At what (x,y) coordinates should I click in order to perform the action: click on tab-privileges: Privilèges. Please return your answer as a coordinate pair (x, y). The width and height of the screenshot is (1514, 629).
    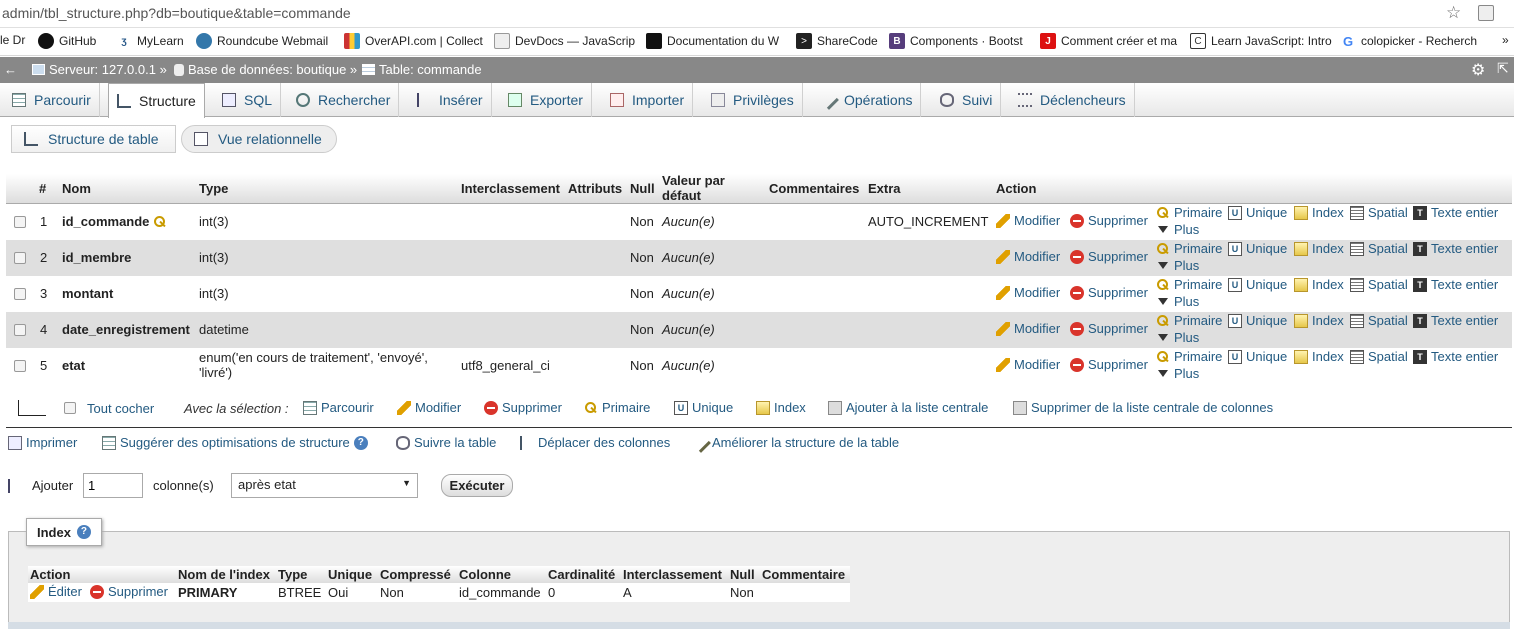
    Looking at the image, I should click on (753, 100).